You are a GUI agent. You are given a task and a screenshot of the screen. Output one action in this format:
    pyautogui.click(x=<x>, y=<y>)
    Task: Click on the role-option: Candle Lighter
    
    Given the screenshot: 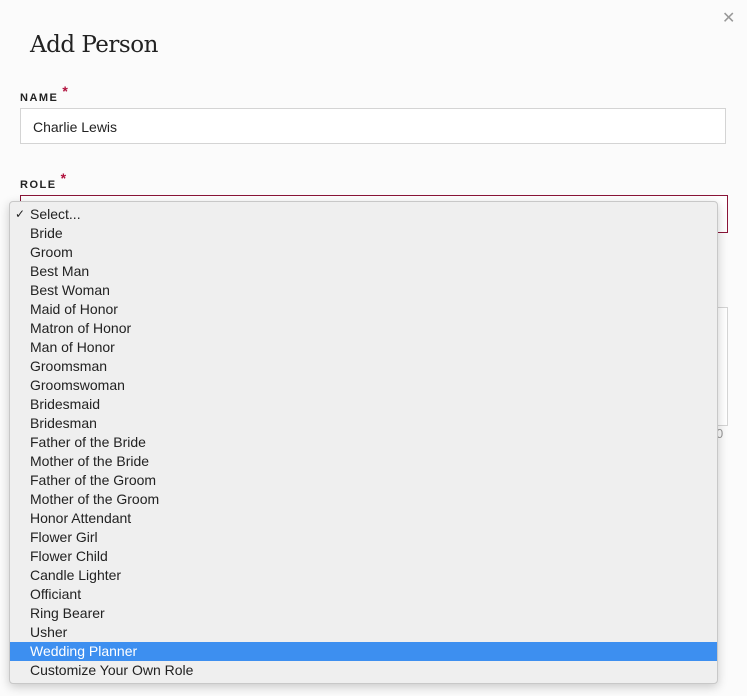 What is the action you would take?
    pyautogui.click(x=363, y=575)
    